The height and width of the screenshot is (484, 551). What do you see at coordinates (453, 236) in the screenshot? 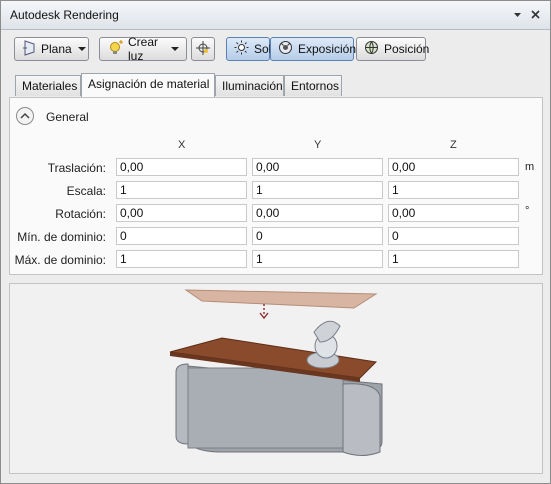
I see `min-dominio-z-input` at bounding box center [453, 236].